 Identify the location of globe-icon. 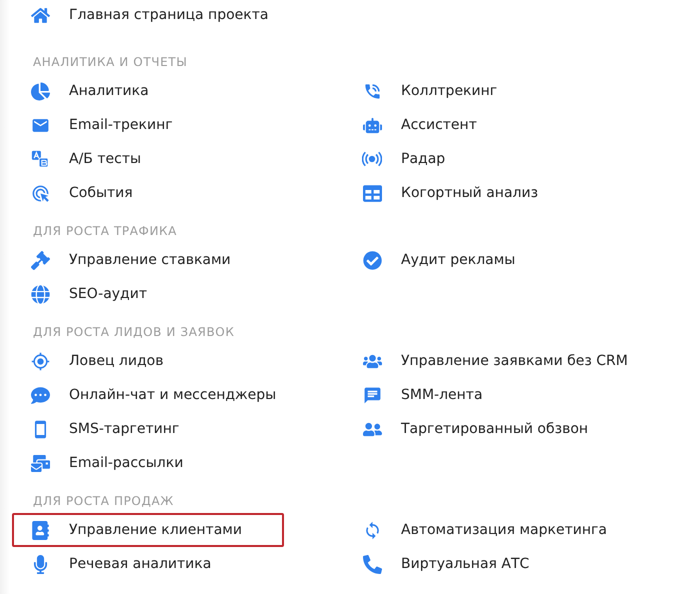
(40, 294).